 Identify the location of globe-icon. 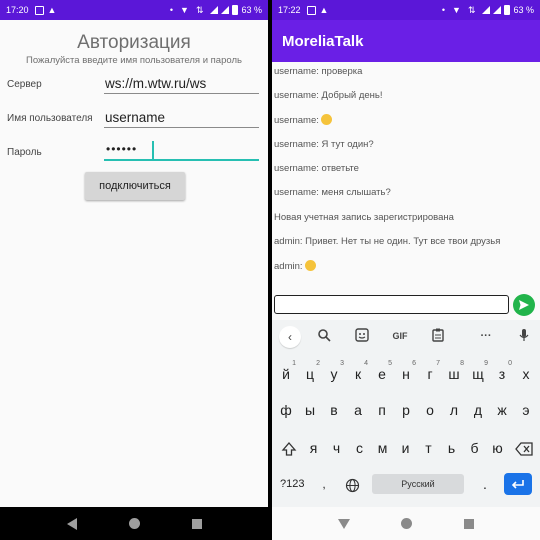
(352, 484).